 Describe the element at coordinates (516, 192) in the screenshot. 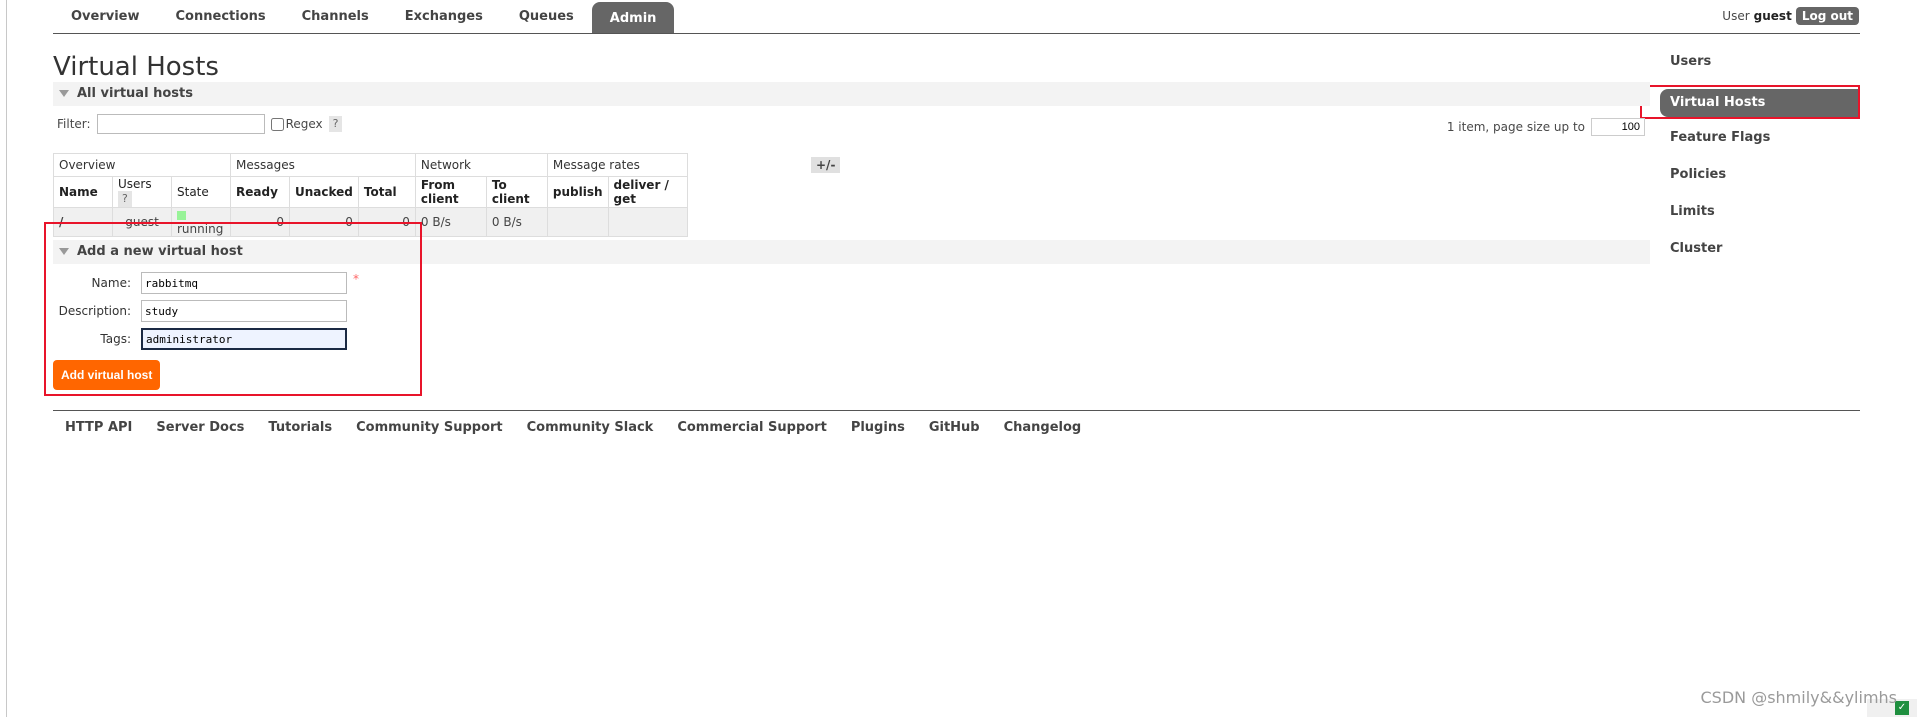

I see `col-to-client: To client` at that location.